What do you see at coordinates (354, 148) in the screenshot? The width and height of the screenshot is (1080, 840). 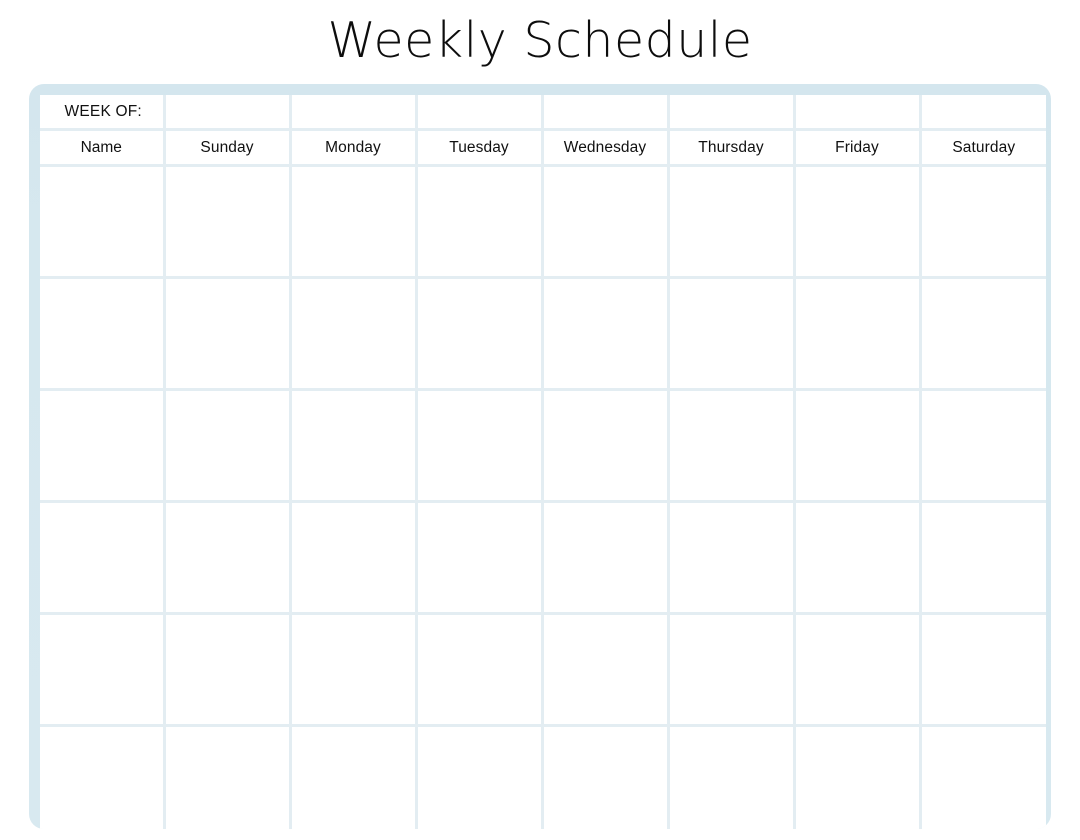 I see `column-header-monday: Monday` at bounding box center [354, 148].